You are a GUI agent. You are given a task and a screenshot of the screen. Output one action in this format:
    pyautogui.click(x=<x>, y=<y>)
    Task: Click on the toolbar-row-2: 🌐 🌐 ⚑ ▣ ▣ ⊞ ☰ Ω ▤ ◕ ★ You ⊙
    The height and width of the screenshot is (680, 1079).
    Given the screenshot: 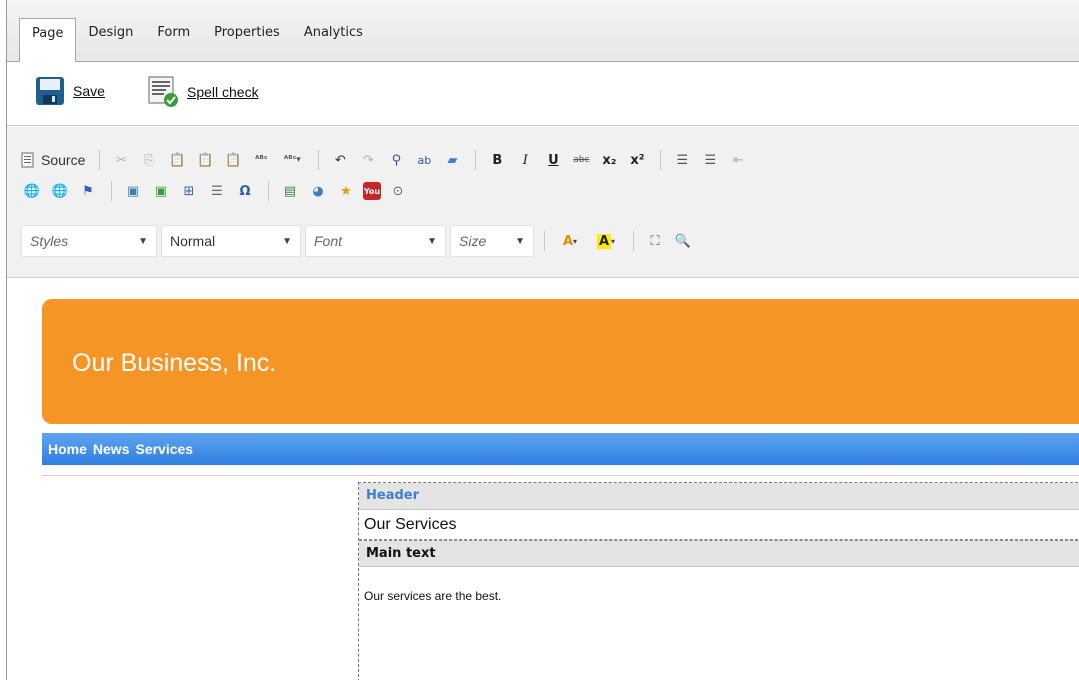 What is the action you would take?
    pyautogui.click(x=218, y=191)
    